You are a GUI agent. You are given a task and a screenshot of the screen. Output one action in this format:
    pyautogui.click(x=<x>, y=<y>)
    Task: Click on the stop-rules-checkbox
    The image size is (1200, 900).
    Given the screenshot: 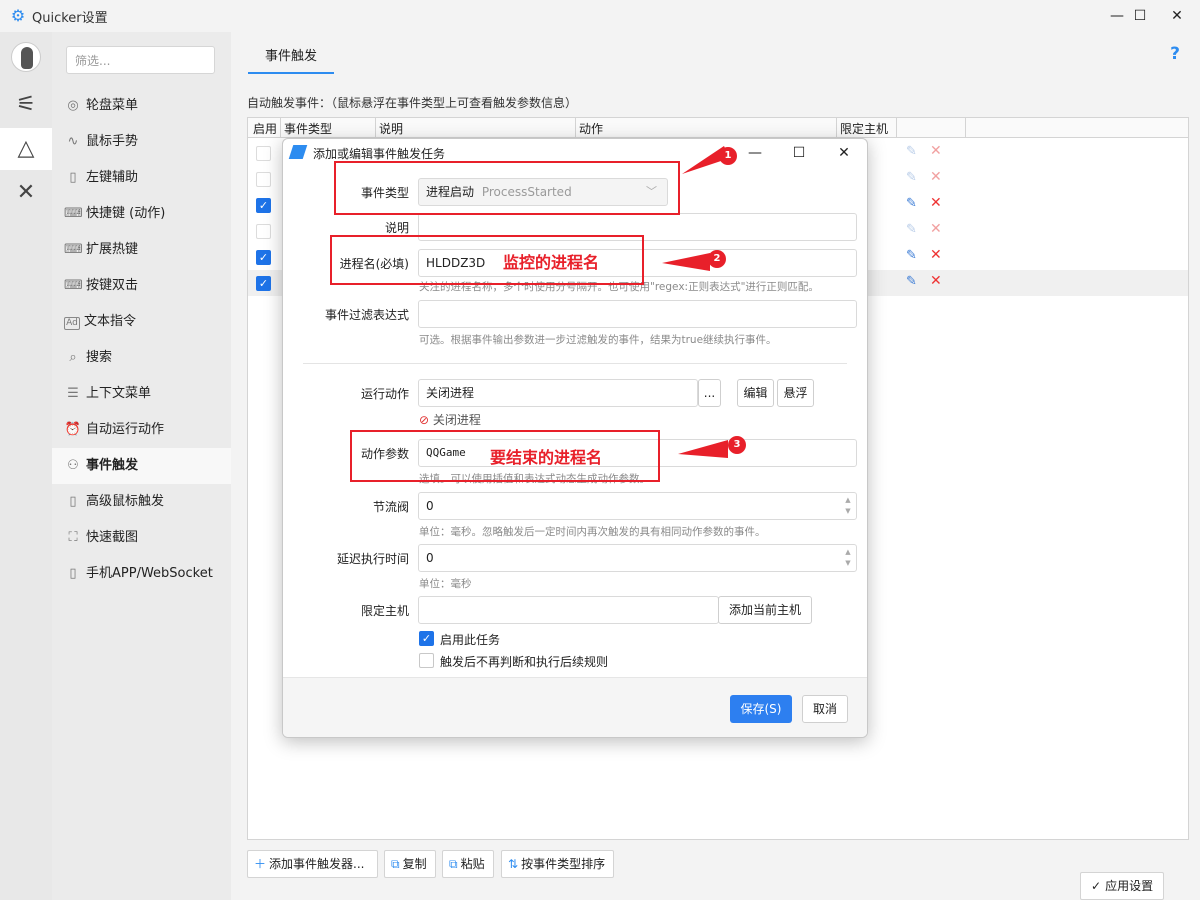 What is the action you would take?
    pyautogui.click(x=426, y=660)
    